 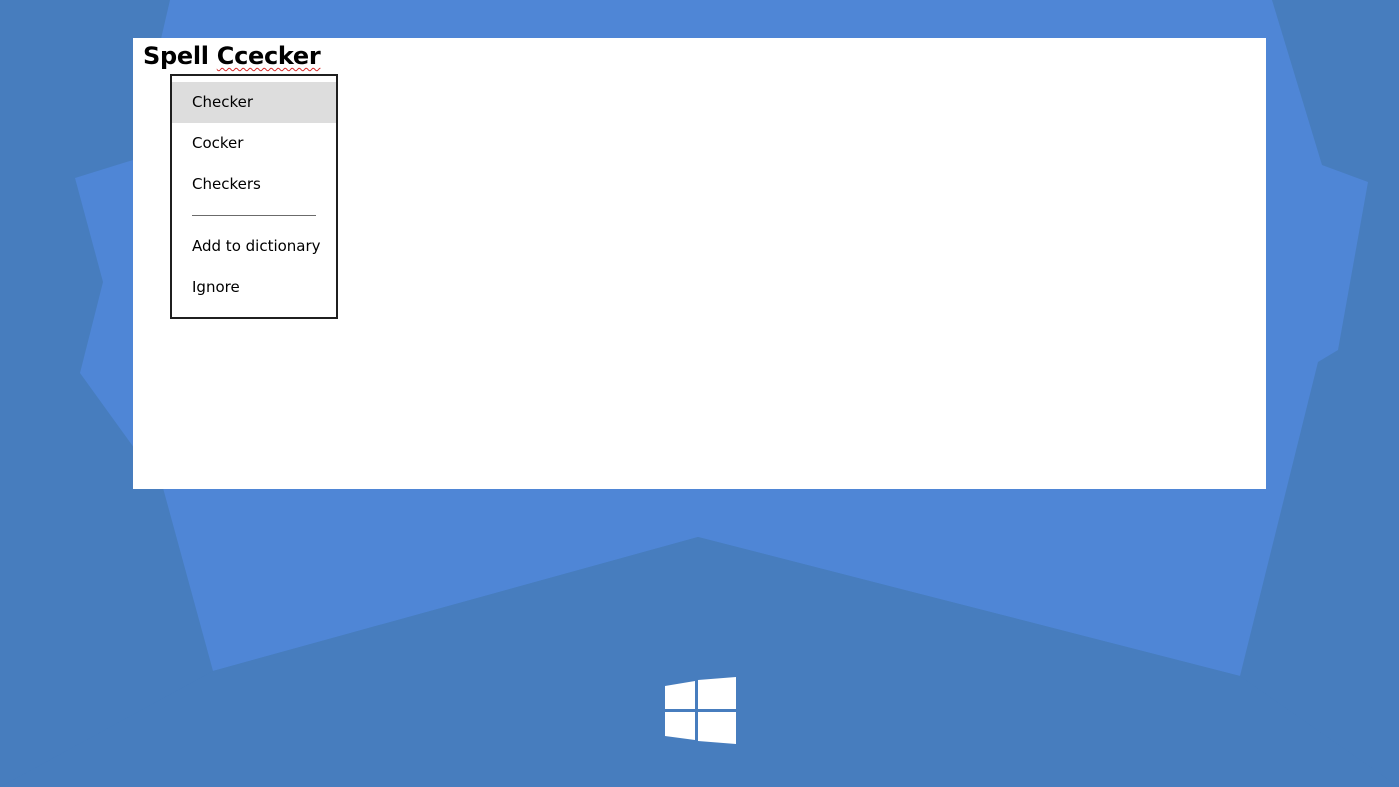 I want to click on menu-item-suggestion-checkers: Checkers, so click(x=254, y=184).